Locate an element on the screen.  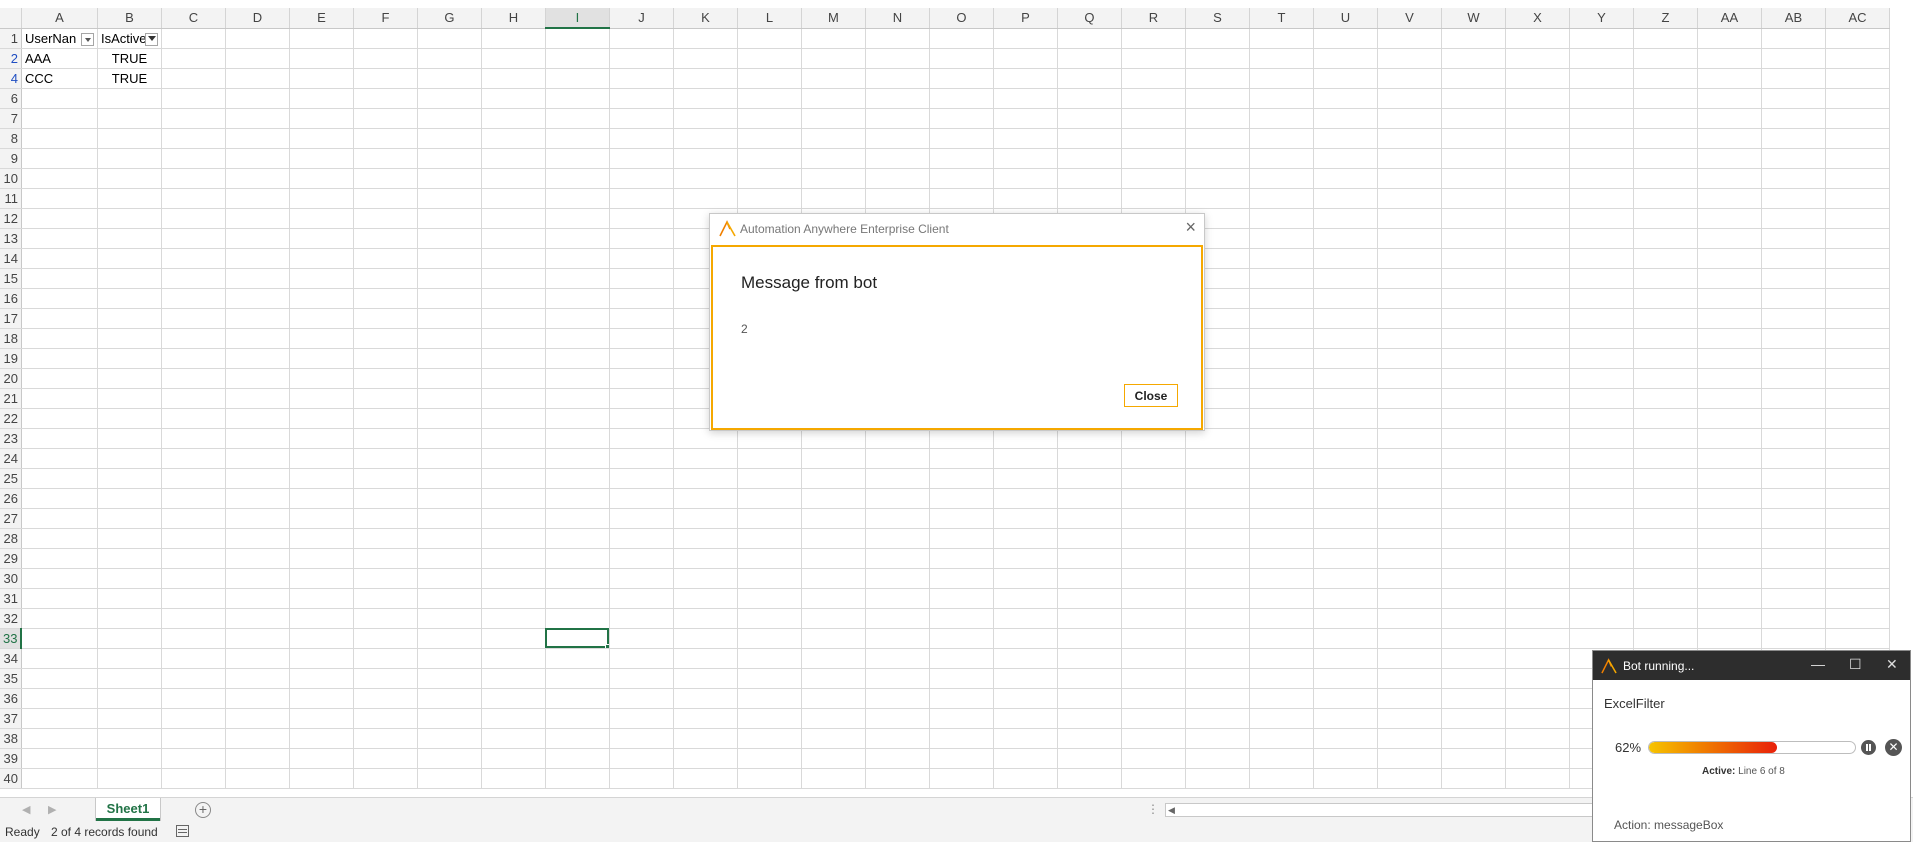
row-header-8: 8 is located at coordinates (11, 138).